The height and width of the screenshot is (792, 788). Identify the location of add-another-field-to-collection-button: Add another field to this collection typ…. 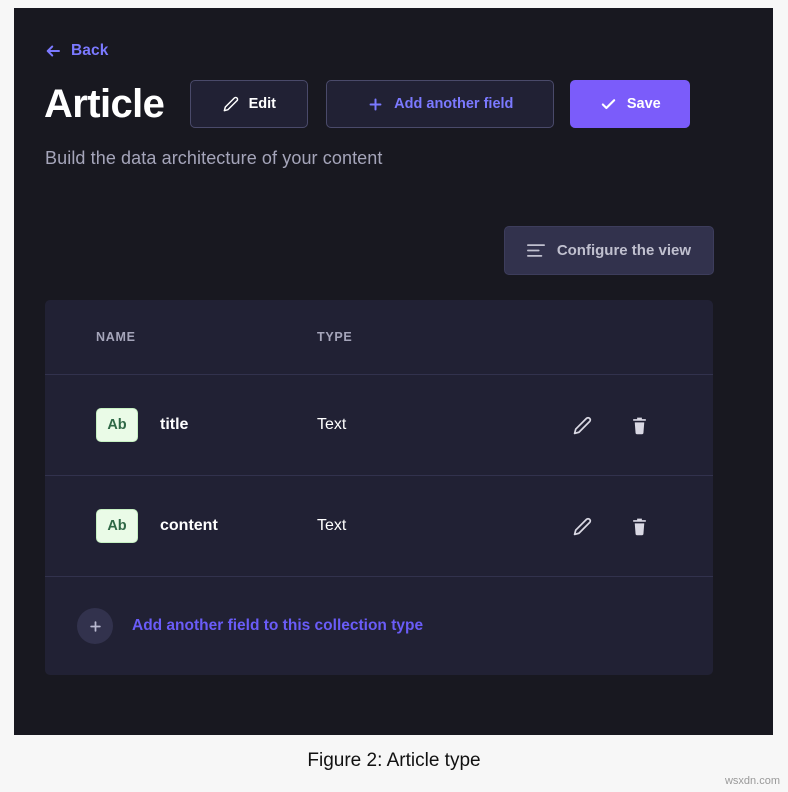
(379, 625).